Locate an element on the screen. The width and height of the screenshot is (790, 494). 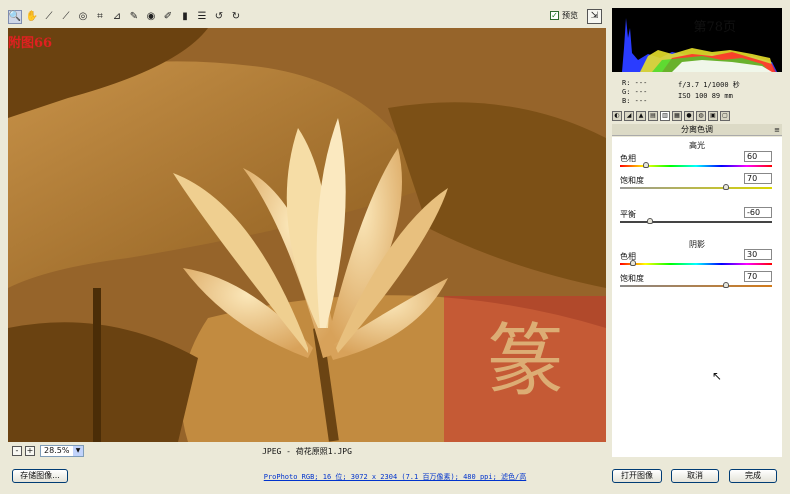
svg-text: 篆 is located at coordinates (525, 362).